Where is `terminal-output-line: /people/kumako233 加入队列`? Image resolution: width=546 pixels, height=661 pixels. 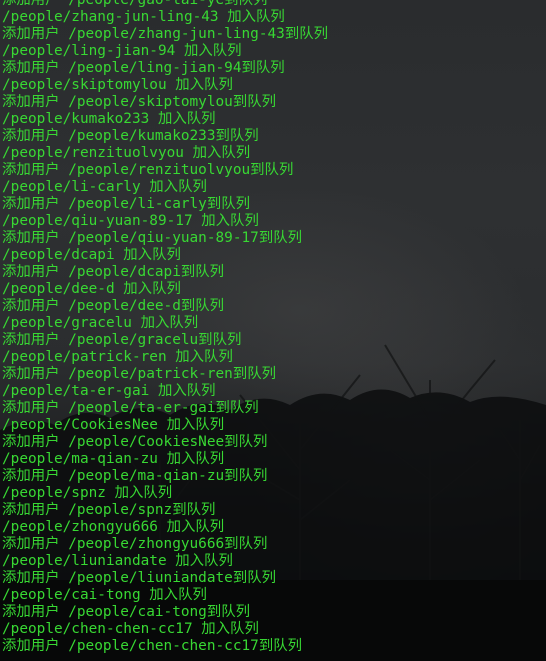
terminal-output-line: /people/kumako233 加入队列 is located at coordinates (109, 119).